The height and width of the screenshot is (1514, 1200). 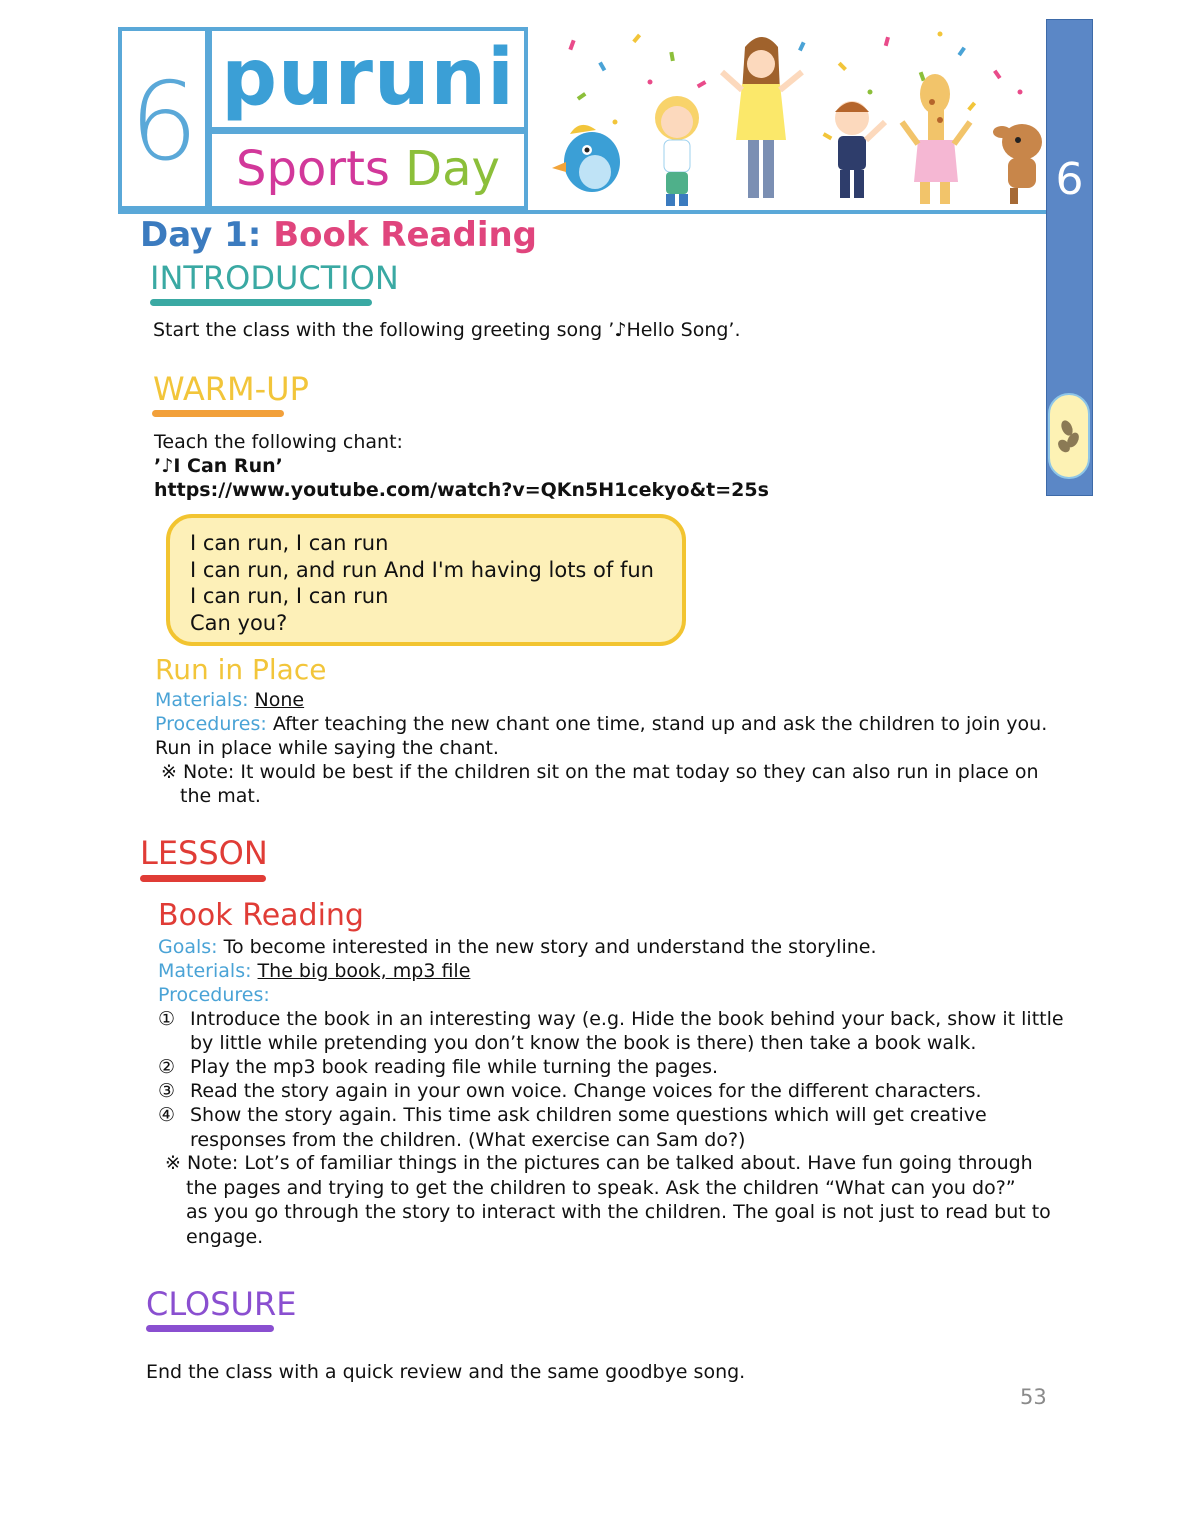 I want to click on seed-icon, so click(x=1068, y=436).